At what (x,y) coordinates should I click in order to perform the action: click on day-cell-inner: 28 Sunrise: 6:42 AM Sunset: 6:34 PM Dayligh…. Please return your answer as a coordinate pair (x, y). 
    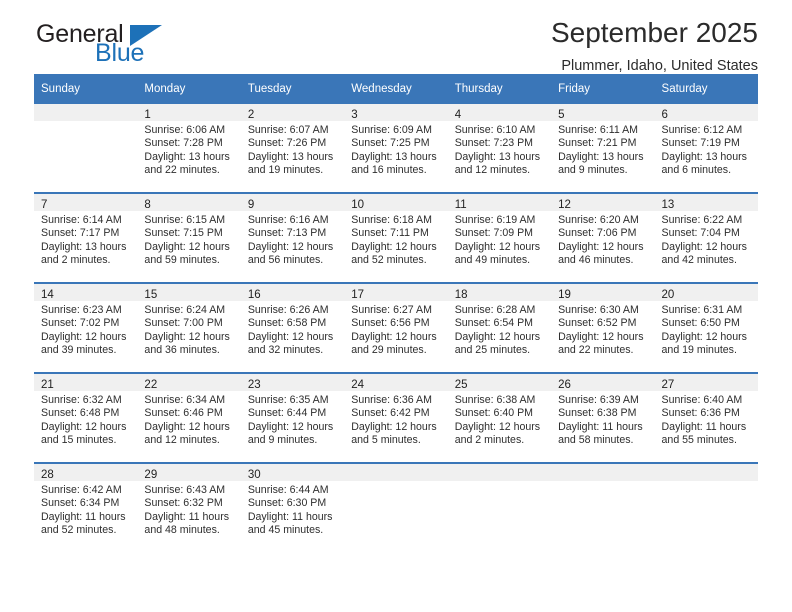
    Looking at the image, I should click on (86, 508).